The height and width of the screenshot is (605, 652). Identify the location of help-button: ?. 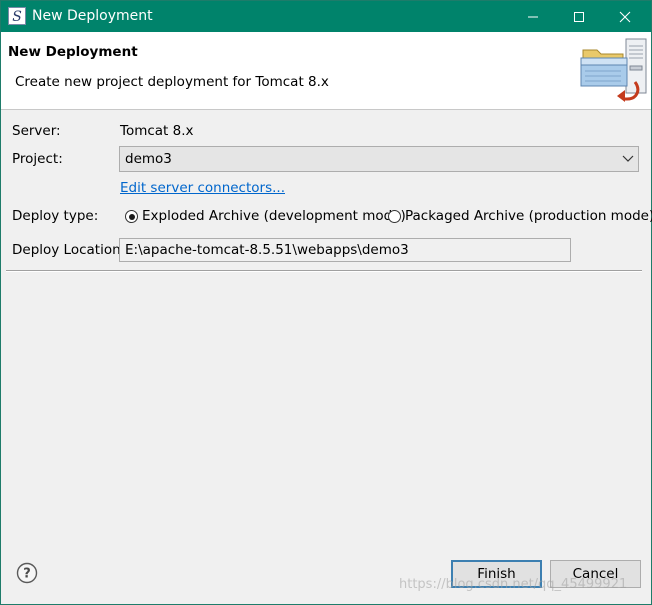
(27, 573).